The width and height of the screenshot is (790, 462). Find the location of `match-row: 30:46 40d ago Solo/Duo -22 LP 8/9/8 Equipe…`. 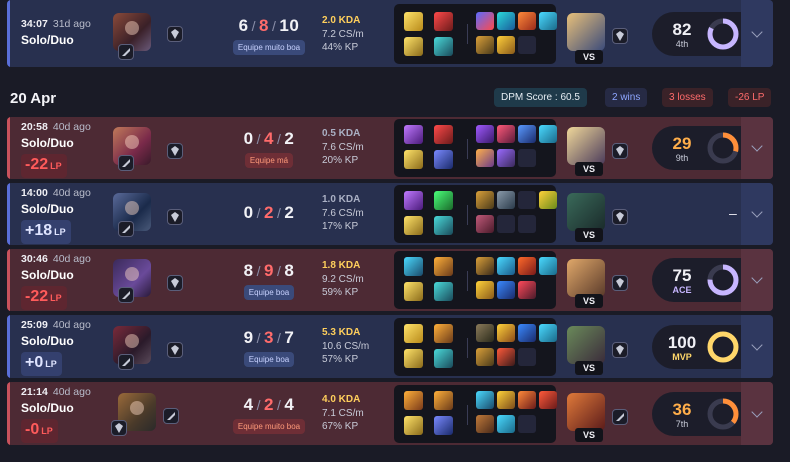

match-row: 30:46 40d ago Solo/Duo -22 LP 8/9/8 Equipe… is located at coordinates (390, 280).